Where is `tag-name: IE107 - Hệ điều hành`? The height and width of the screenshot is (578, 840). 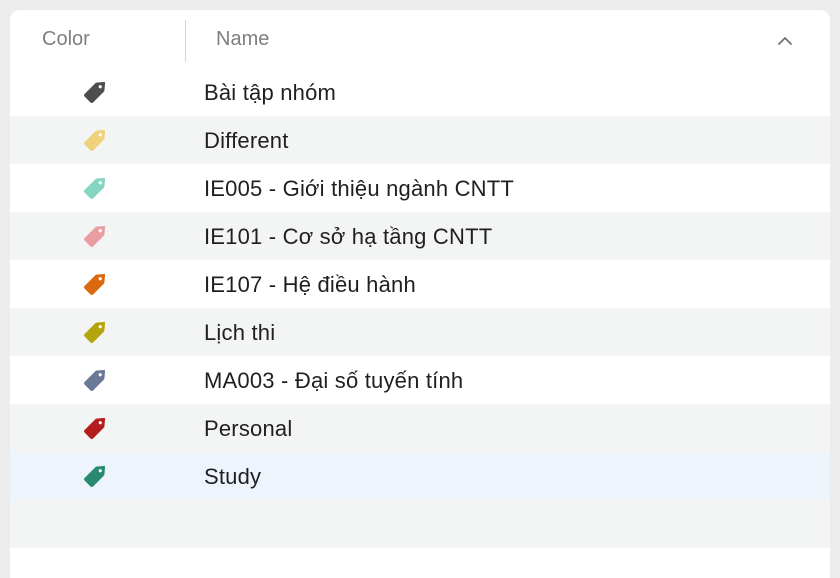 tag-name: IE107 - Hệ điều hành is located at coordinates (310, 284).